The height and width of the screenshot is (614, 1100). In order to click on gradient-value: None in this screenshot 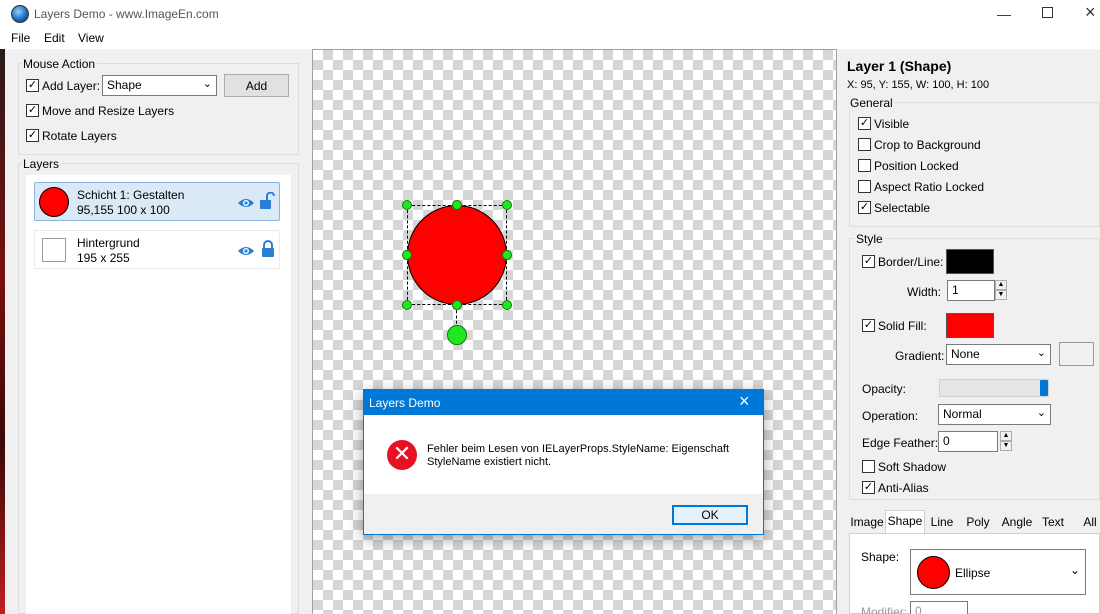, I will do `click(965, 354)`.